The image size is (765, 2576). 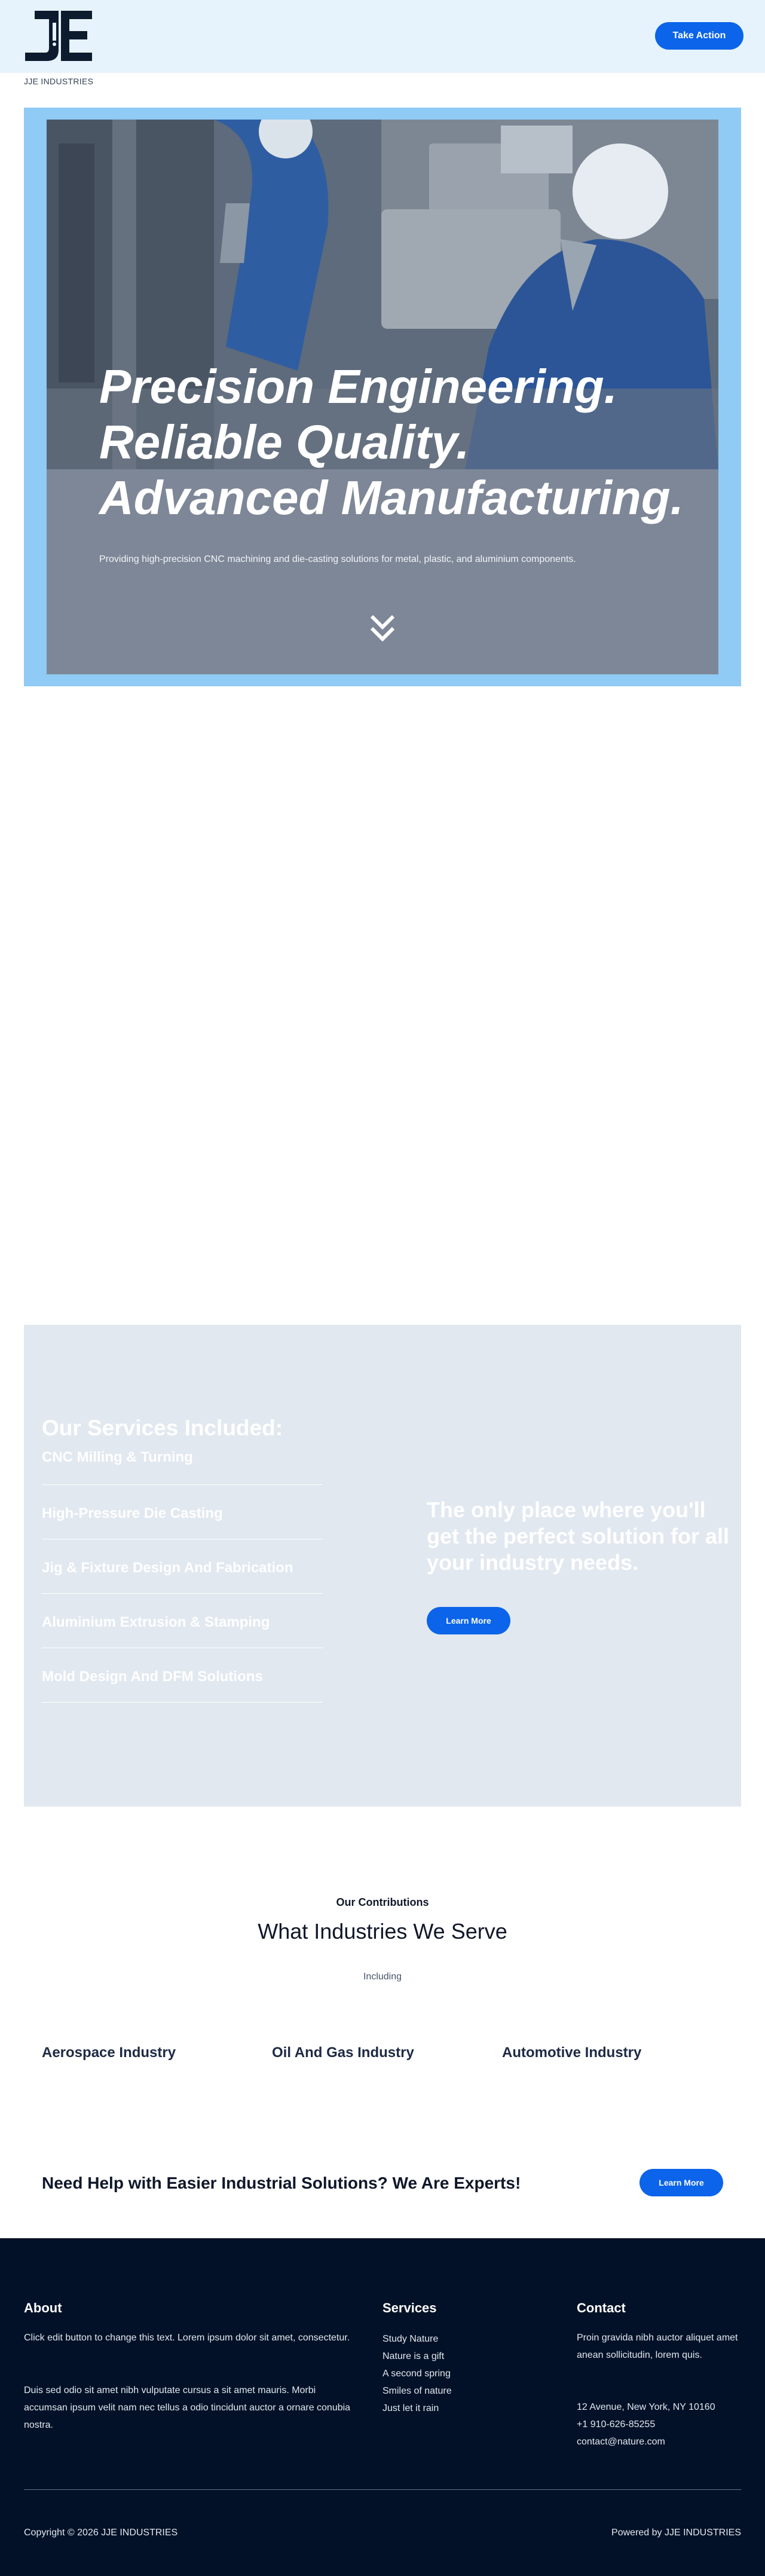 What do you see at coordinates (162, 1428) in the screenshot?
I see `services-heading: Our Services Included:` at bounding box center [162, 1428].